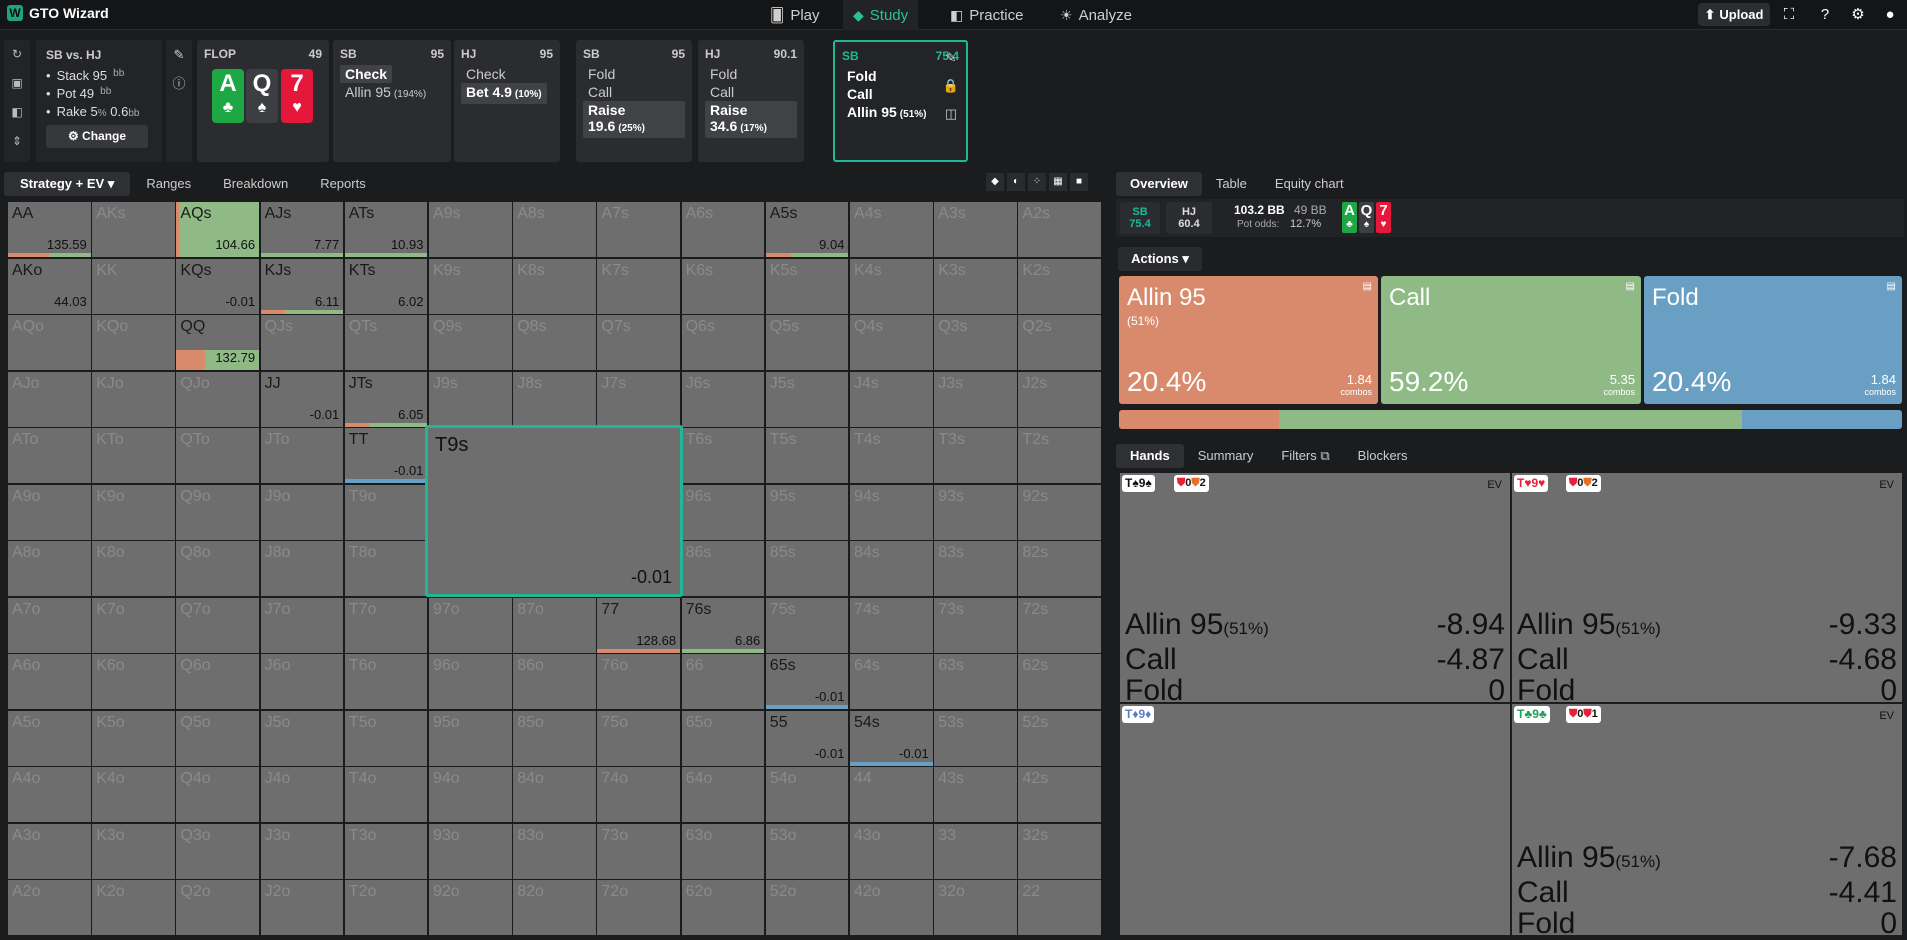  I want to click on actions-dropdown: Actions ▾, so click(1160, 259).